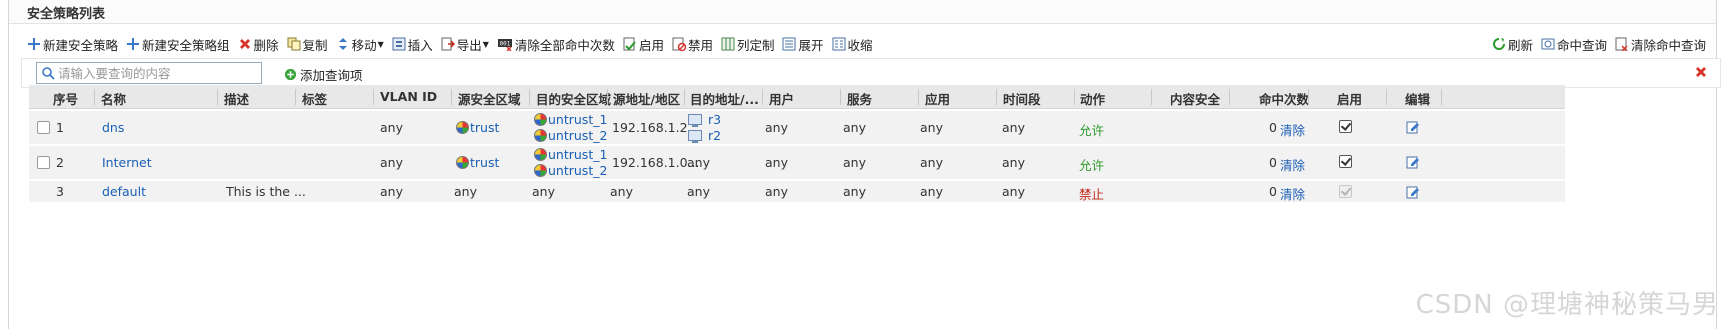 The width and height of the screenshot is (1725, 329). Describe the element at coordinates (342, 44) in the screenshot. I see `move-arrows-icon` at that location.